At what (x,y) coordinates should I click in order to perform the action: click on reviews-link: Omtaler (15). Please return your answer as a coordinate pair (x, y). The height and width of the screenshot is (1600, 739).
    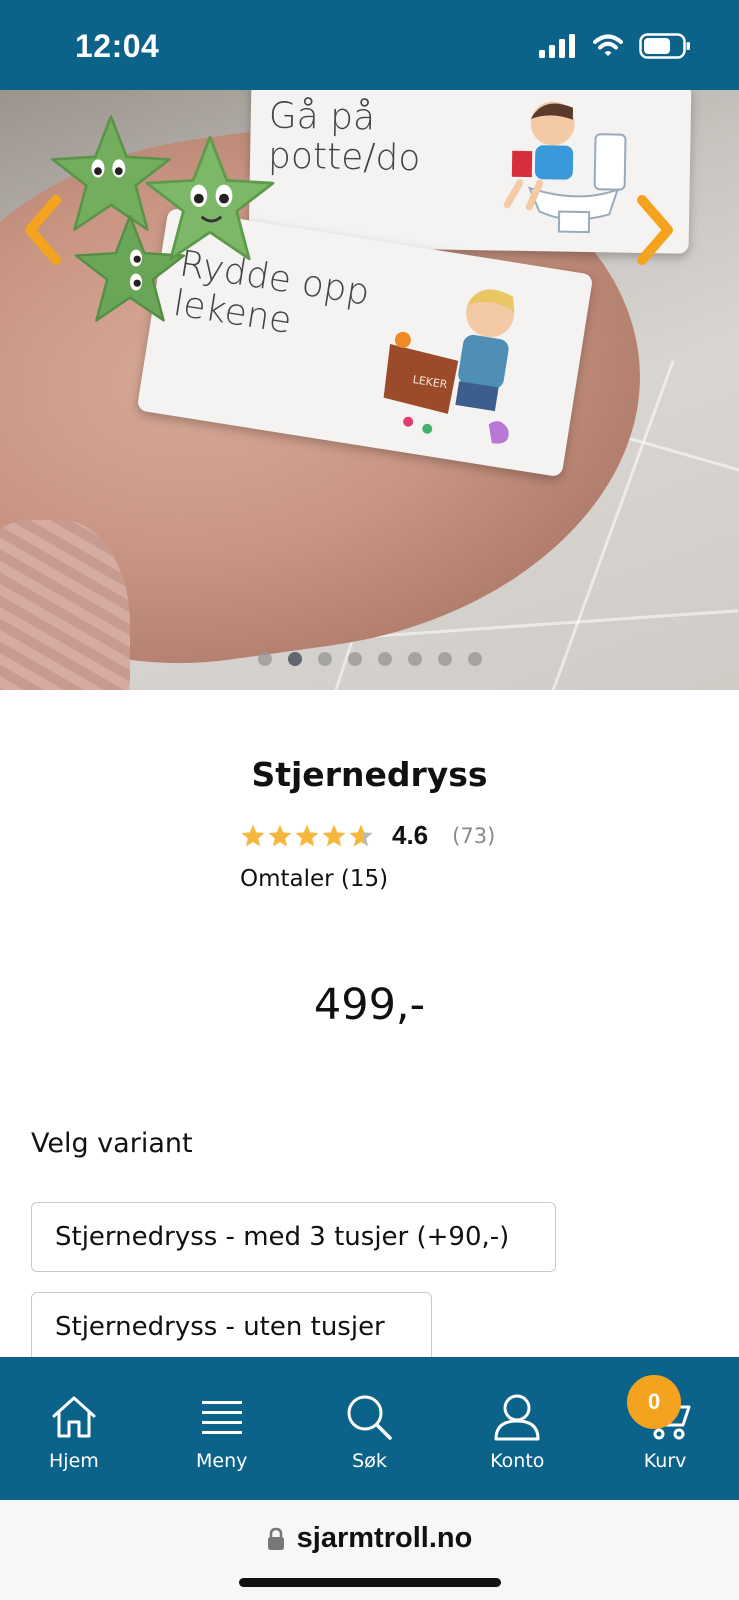
    Looking at the image, I should click on (314, 879).